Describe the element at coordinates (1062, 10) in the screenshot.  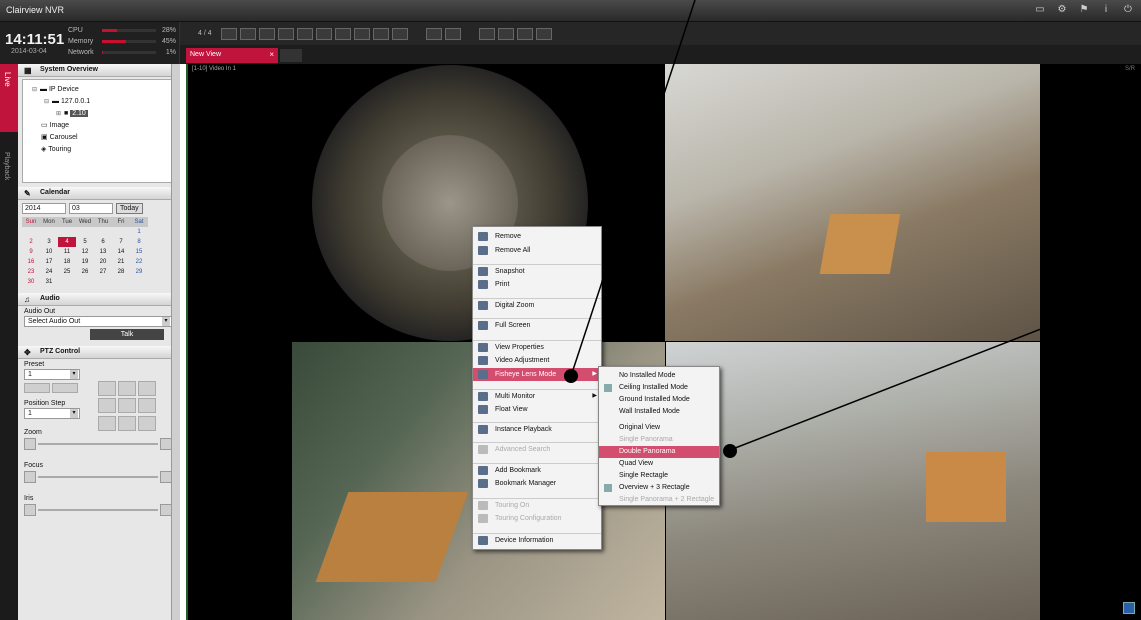
I see `settings-icon: ⚙` at that location.